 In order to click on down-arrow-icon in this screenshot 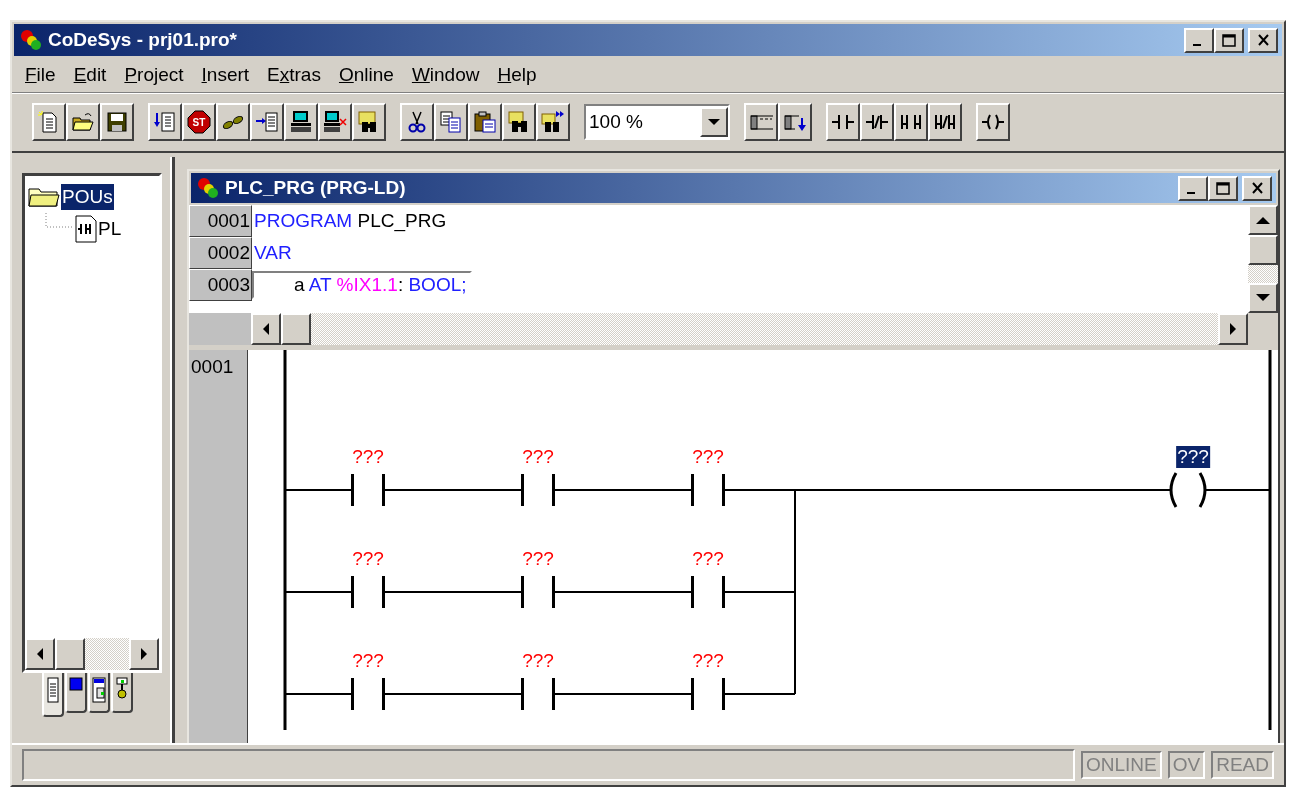, I will do `click(1263, 298)`.